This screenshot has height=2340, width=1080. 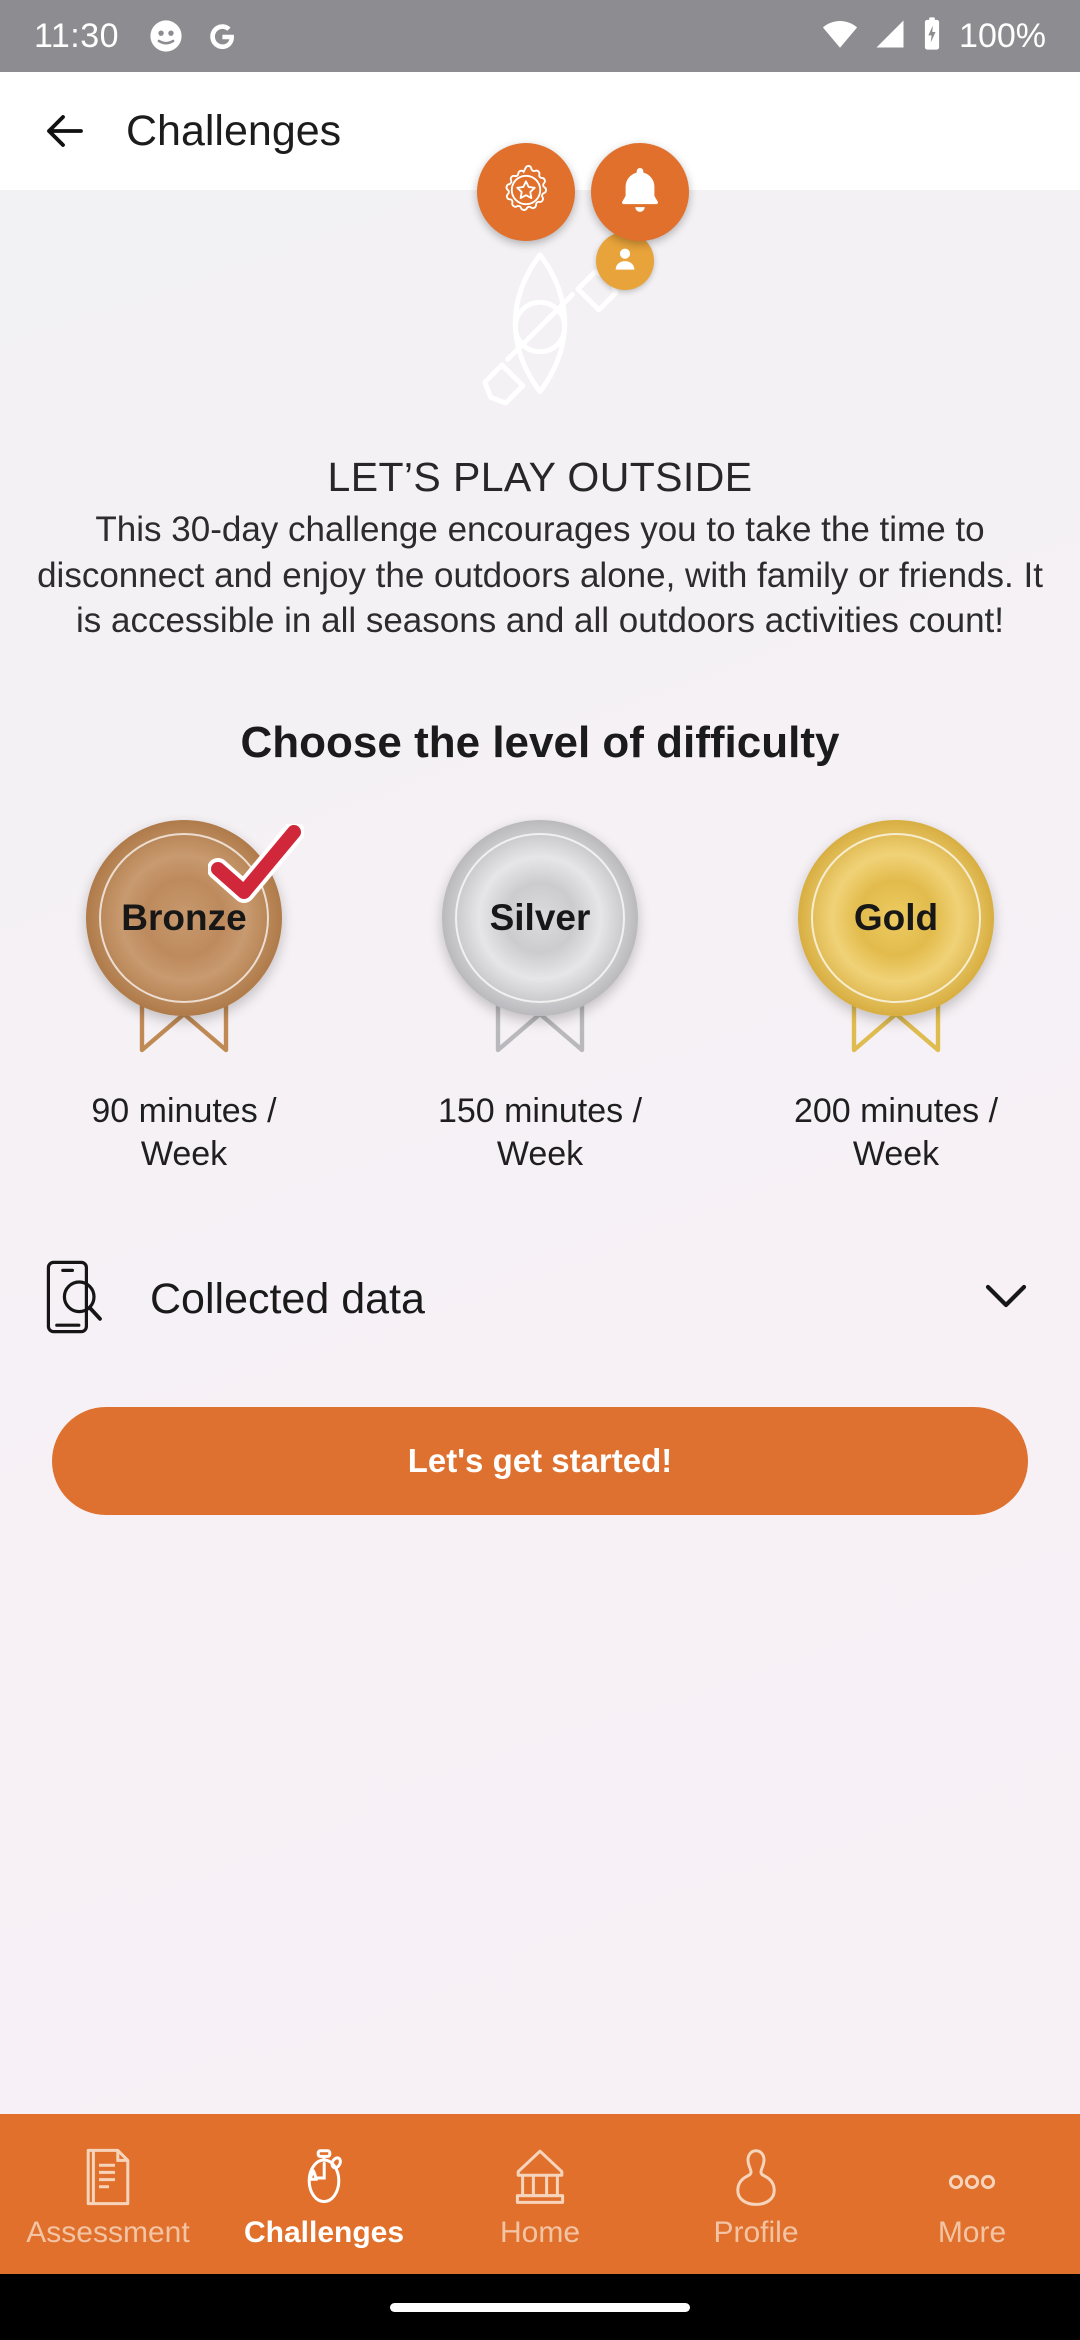 I want to click on document-lines-icon, so click(x=108, y=2175).